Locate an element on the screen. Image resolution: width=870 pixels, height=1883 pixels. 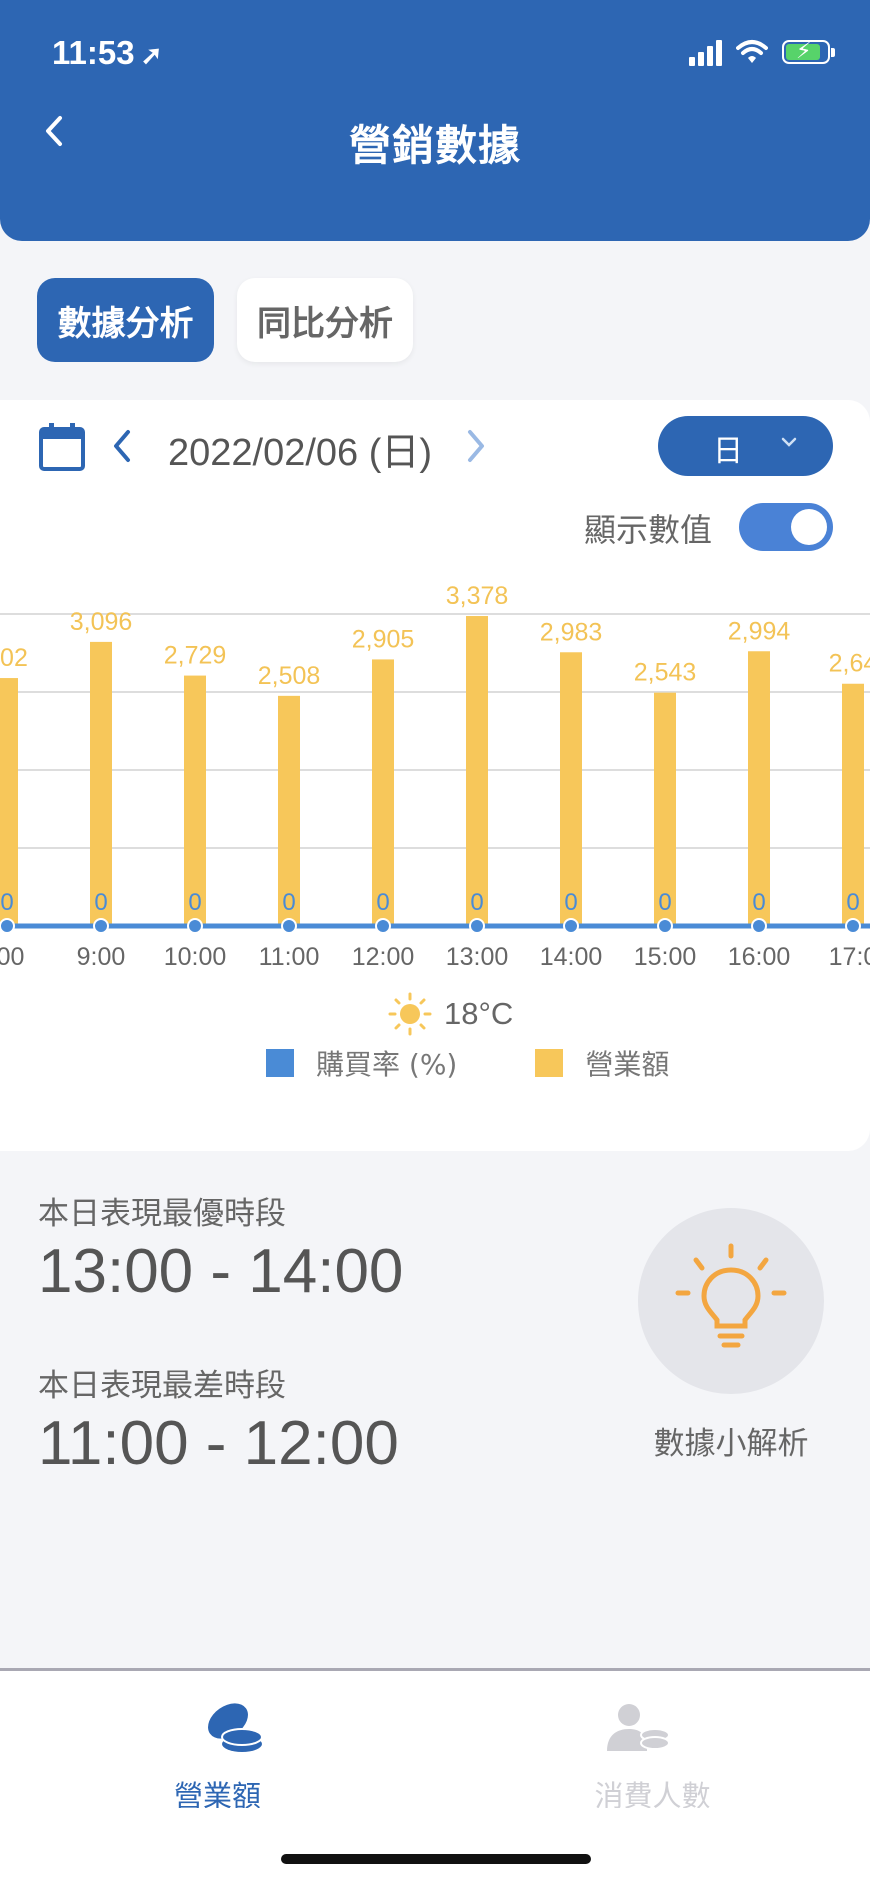
location-arrow-icon: ➚ is located at coordinates (151, 55).